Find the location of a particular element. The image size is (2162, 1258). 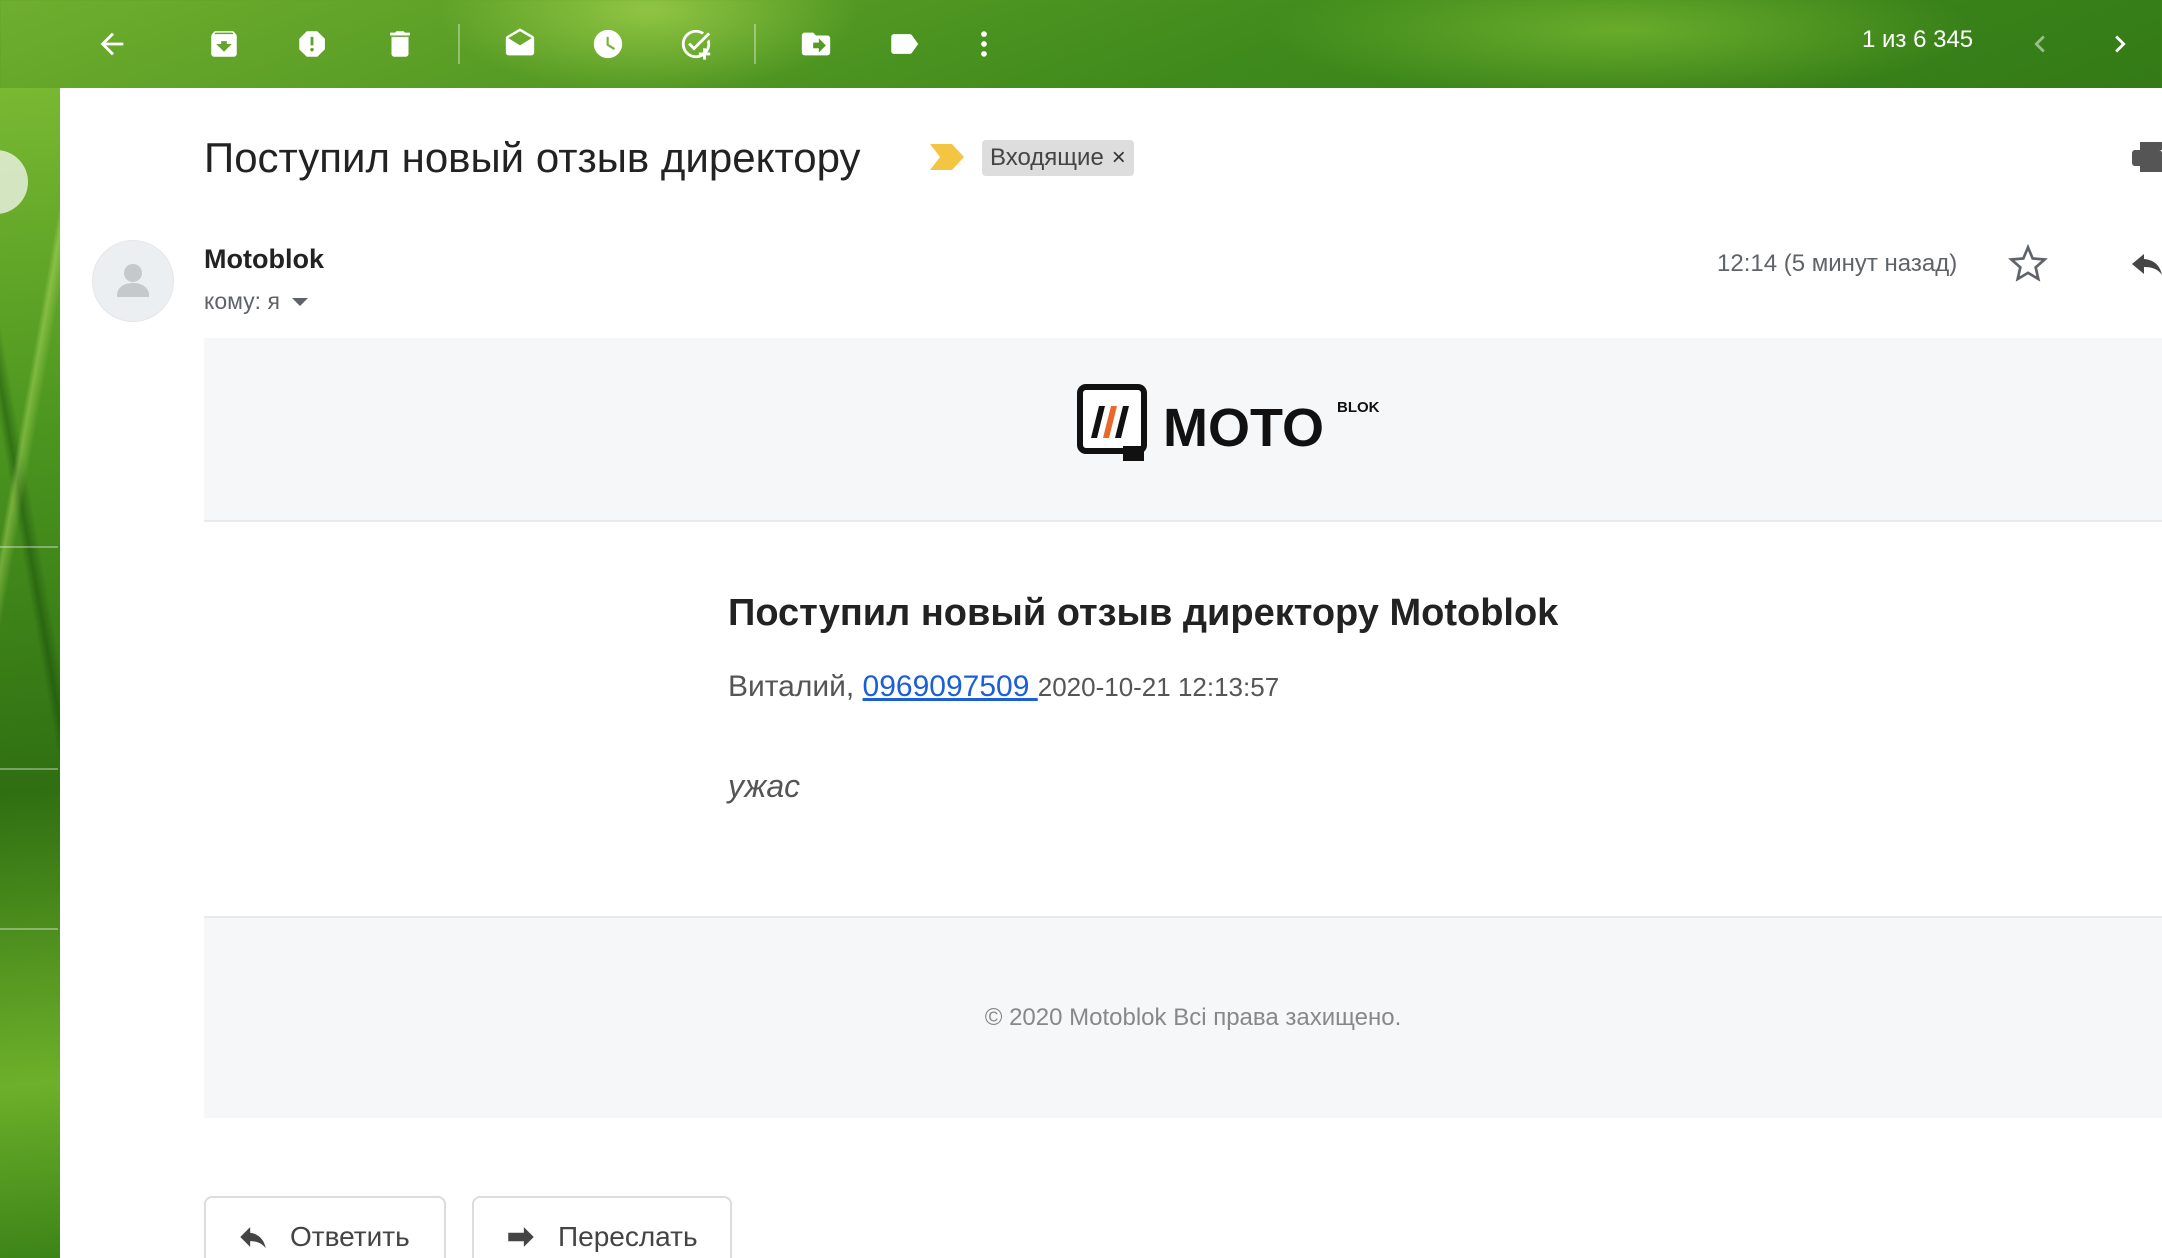

background-grass-strip is located at coordinates (30, 673).